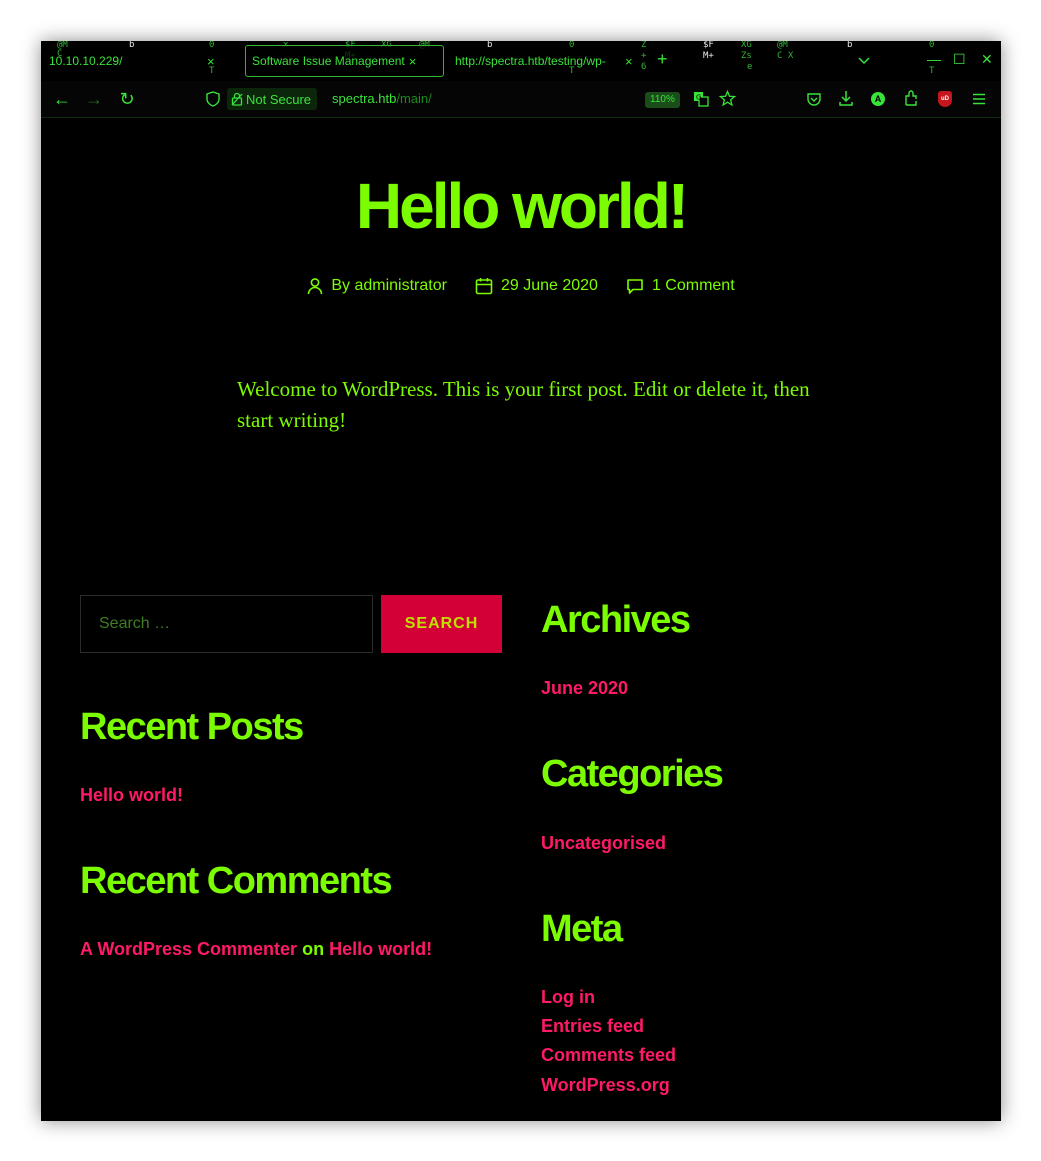 This screenshot has height=1161, width=1041. I want to click on back-button: ←, so click(62, 99).